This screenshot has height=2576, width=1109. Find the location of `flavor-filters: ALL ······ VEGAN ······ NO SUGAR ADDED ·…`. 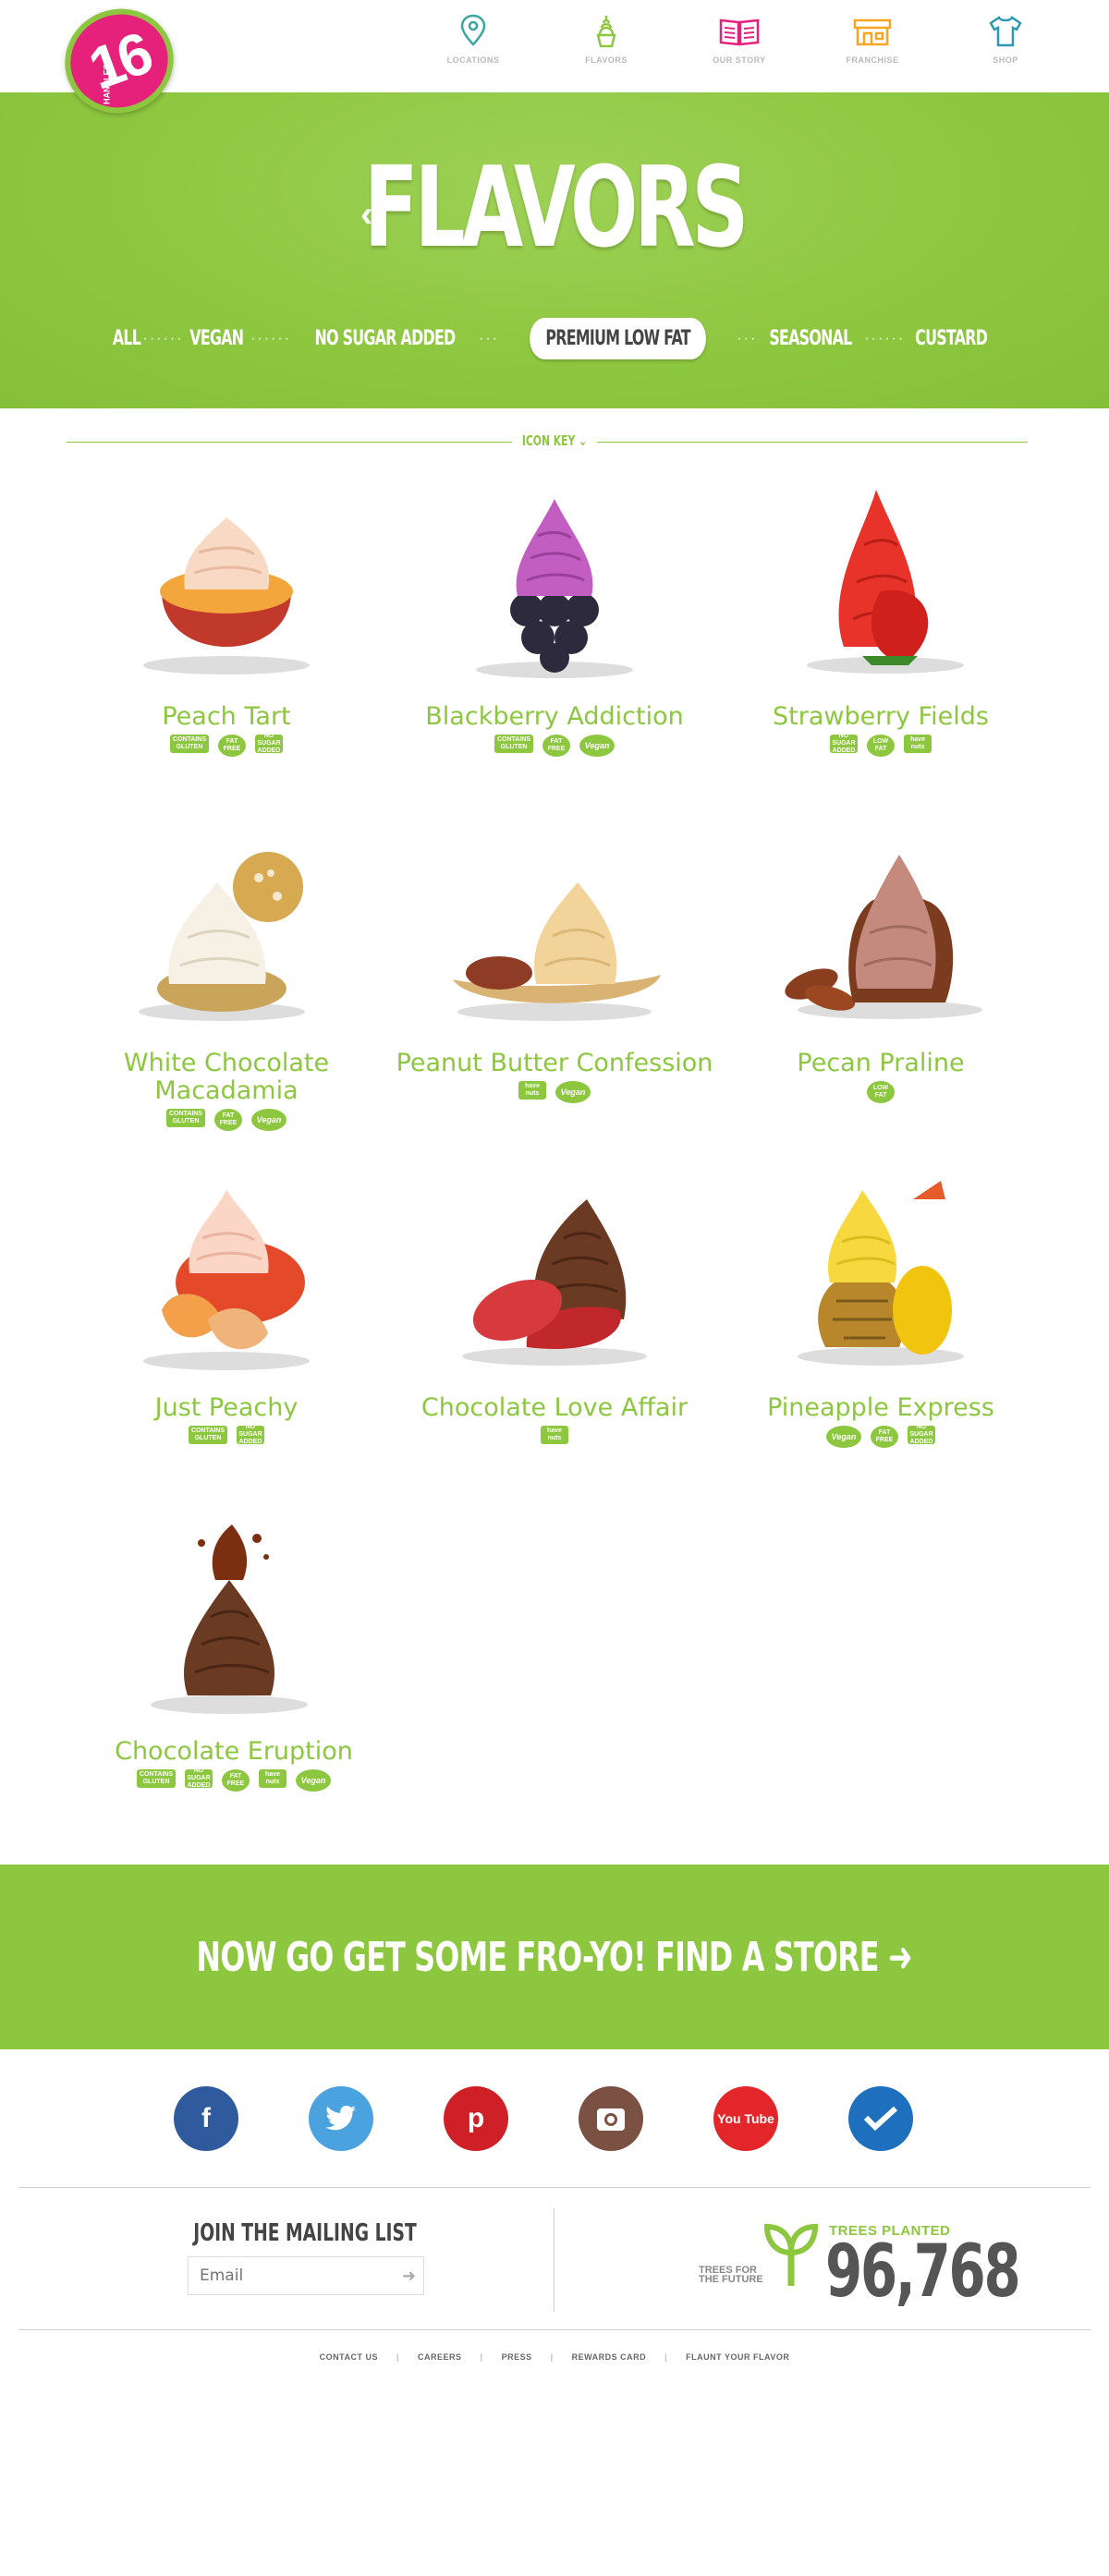

flavor-filters: ALL ······ VEGAN ······ NO SUGAR ADDED ·… is located at coordinates (554, 338).